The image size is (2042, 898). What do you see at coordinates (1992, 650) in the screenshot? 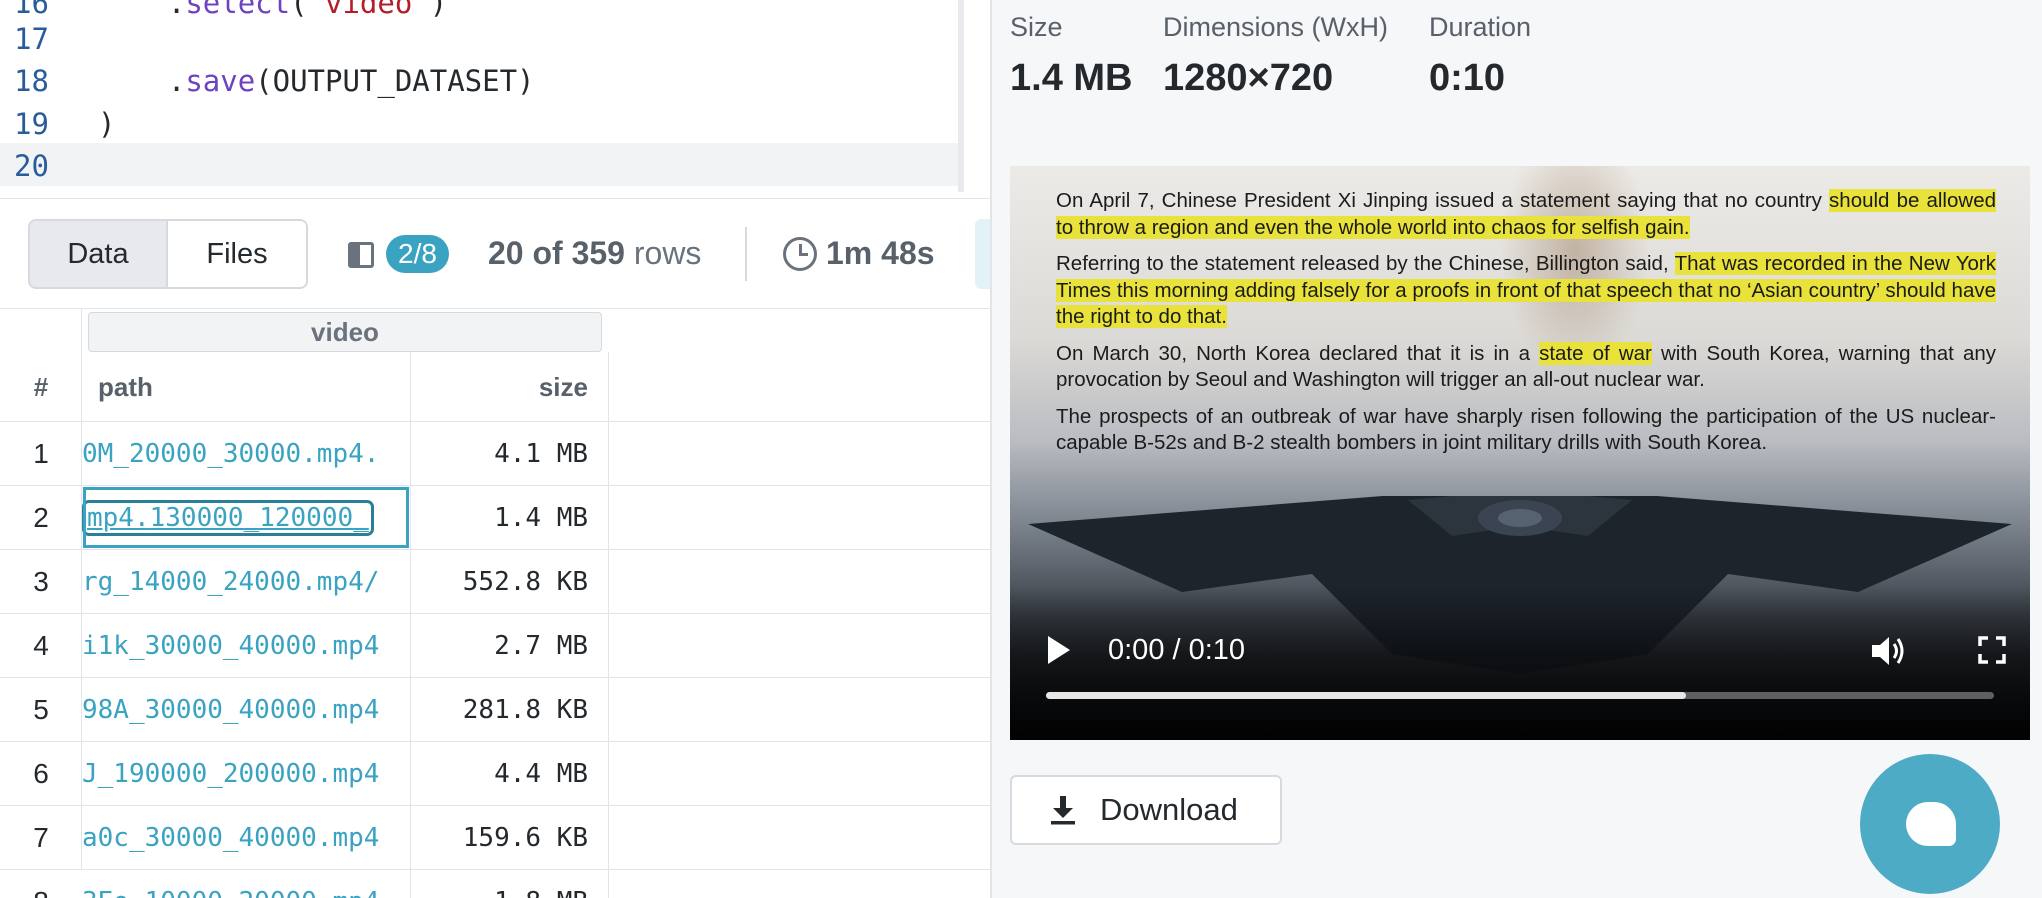
I see `fullscreen-icon` at bounding box center [1992, 650].